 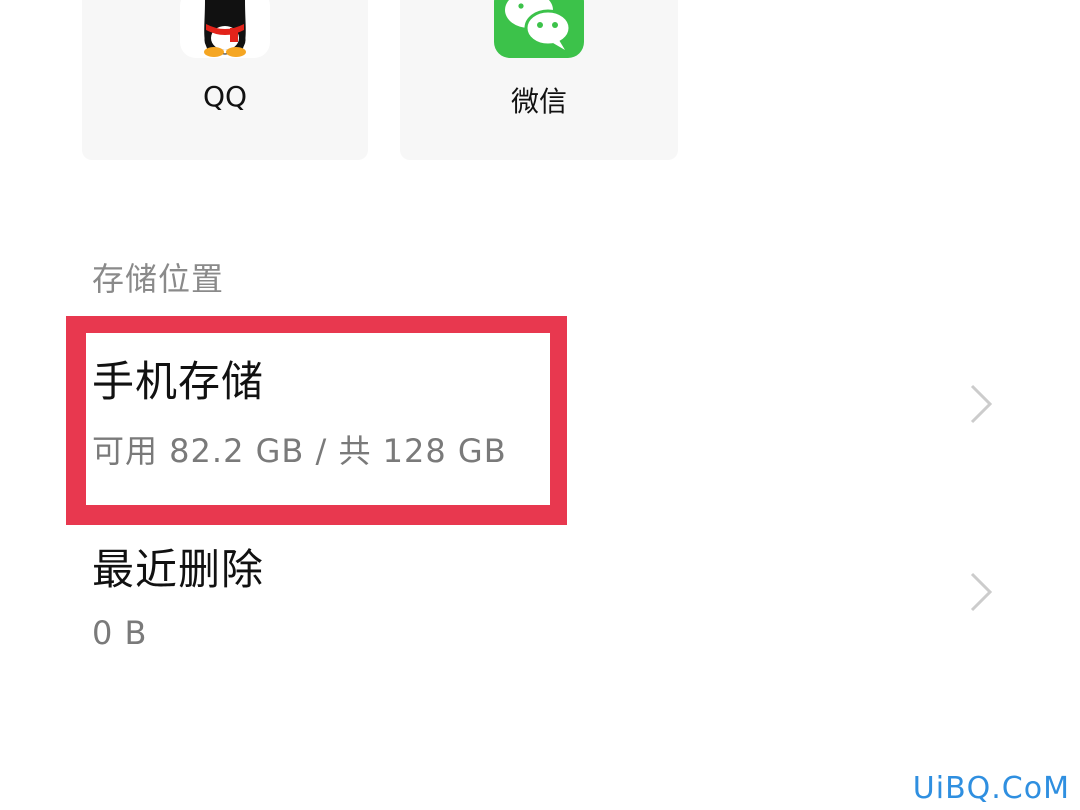 I want to click on app-tile-qq: QQ, so click(x=225, y=80).